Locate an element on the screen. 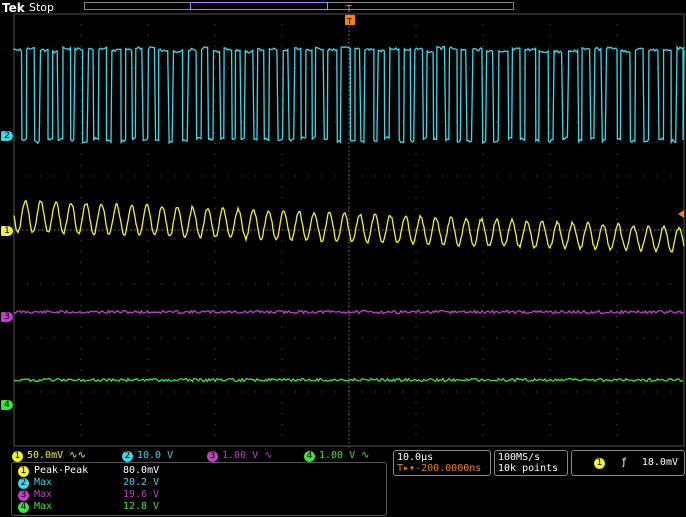 The height and width of the screenshot is (517, 686). channel-3-ground-marker: 3 is located at coordinates (7, 317).